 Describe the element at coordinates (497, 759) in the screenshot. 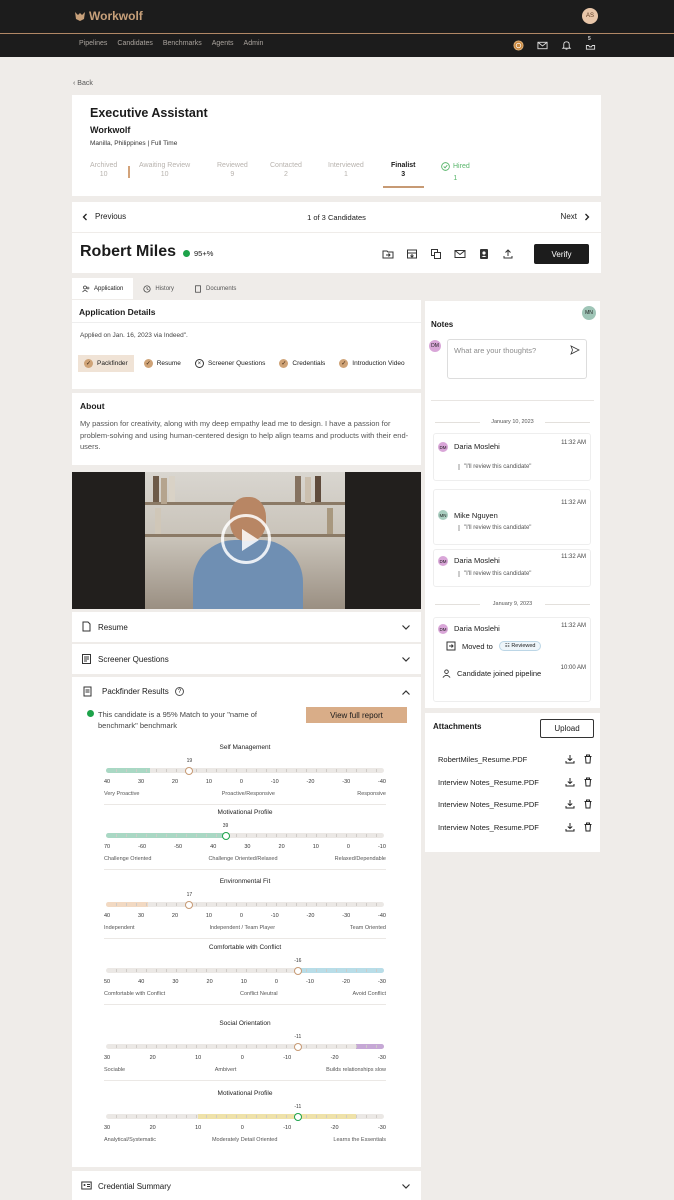

I see `attachment-name: RobertMiles_Resume.PDF` at that location.